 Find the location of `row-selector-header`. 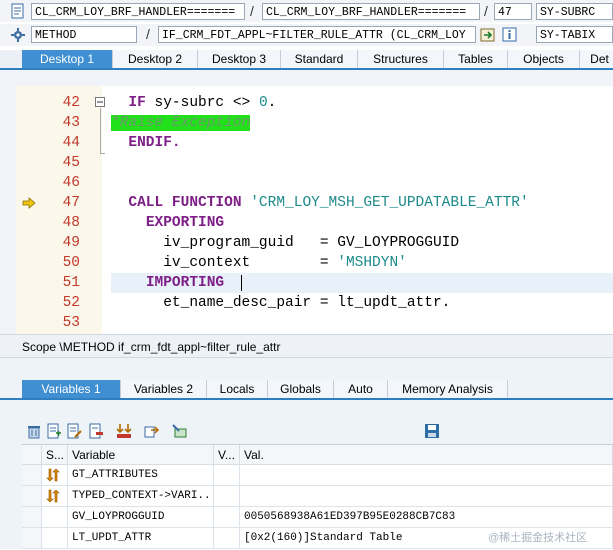

row-selector-header is located at coordinates (32, 455).